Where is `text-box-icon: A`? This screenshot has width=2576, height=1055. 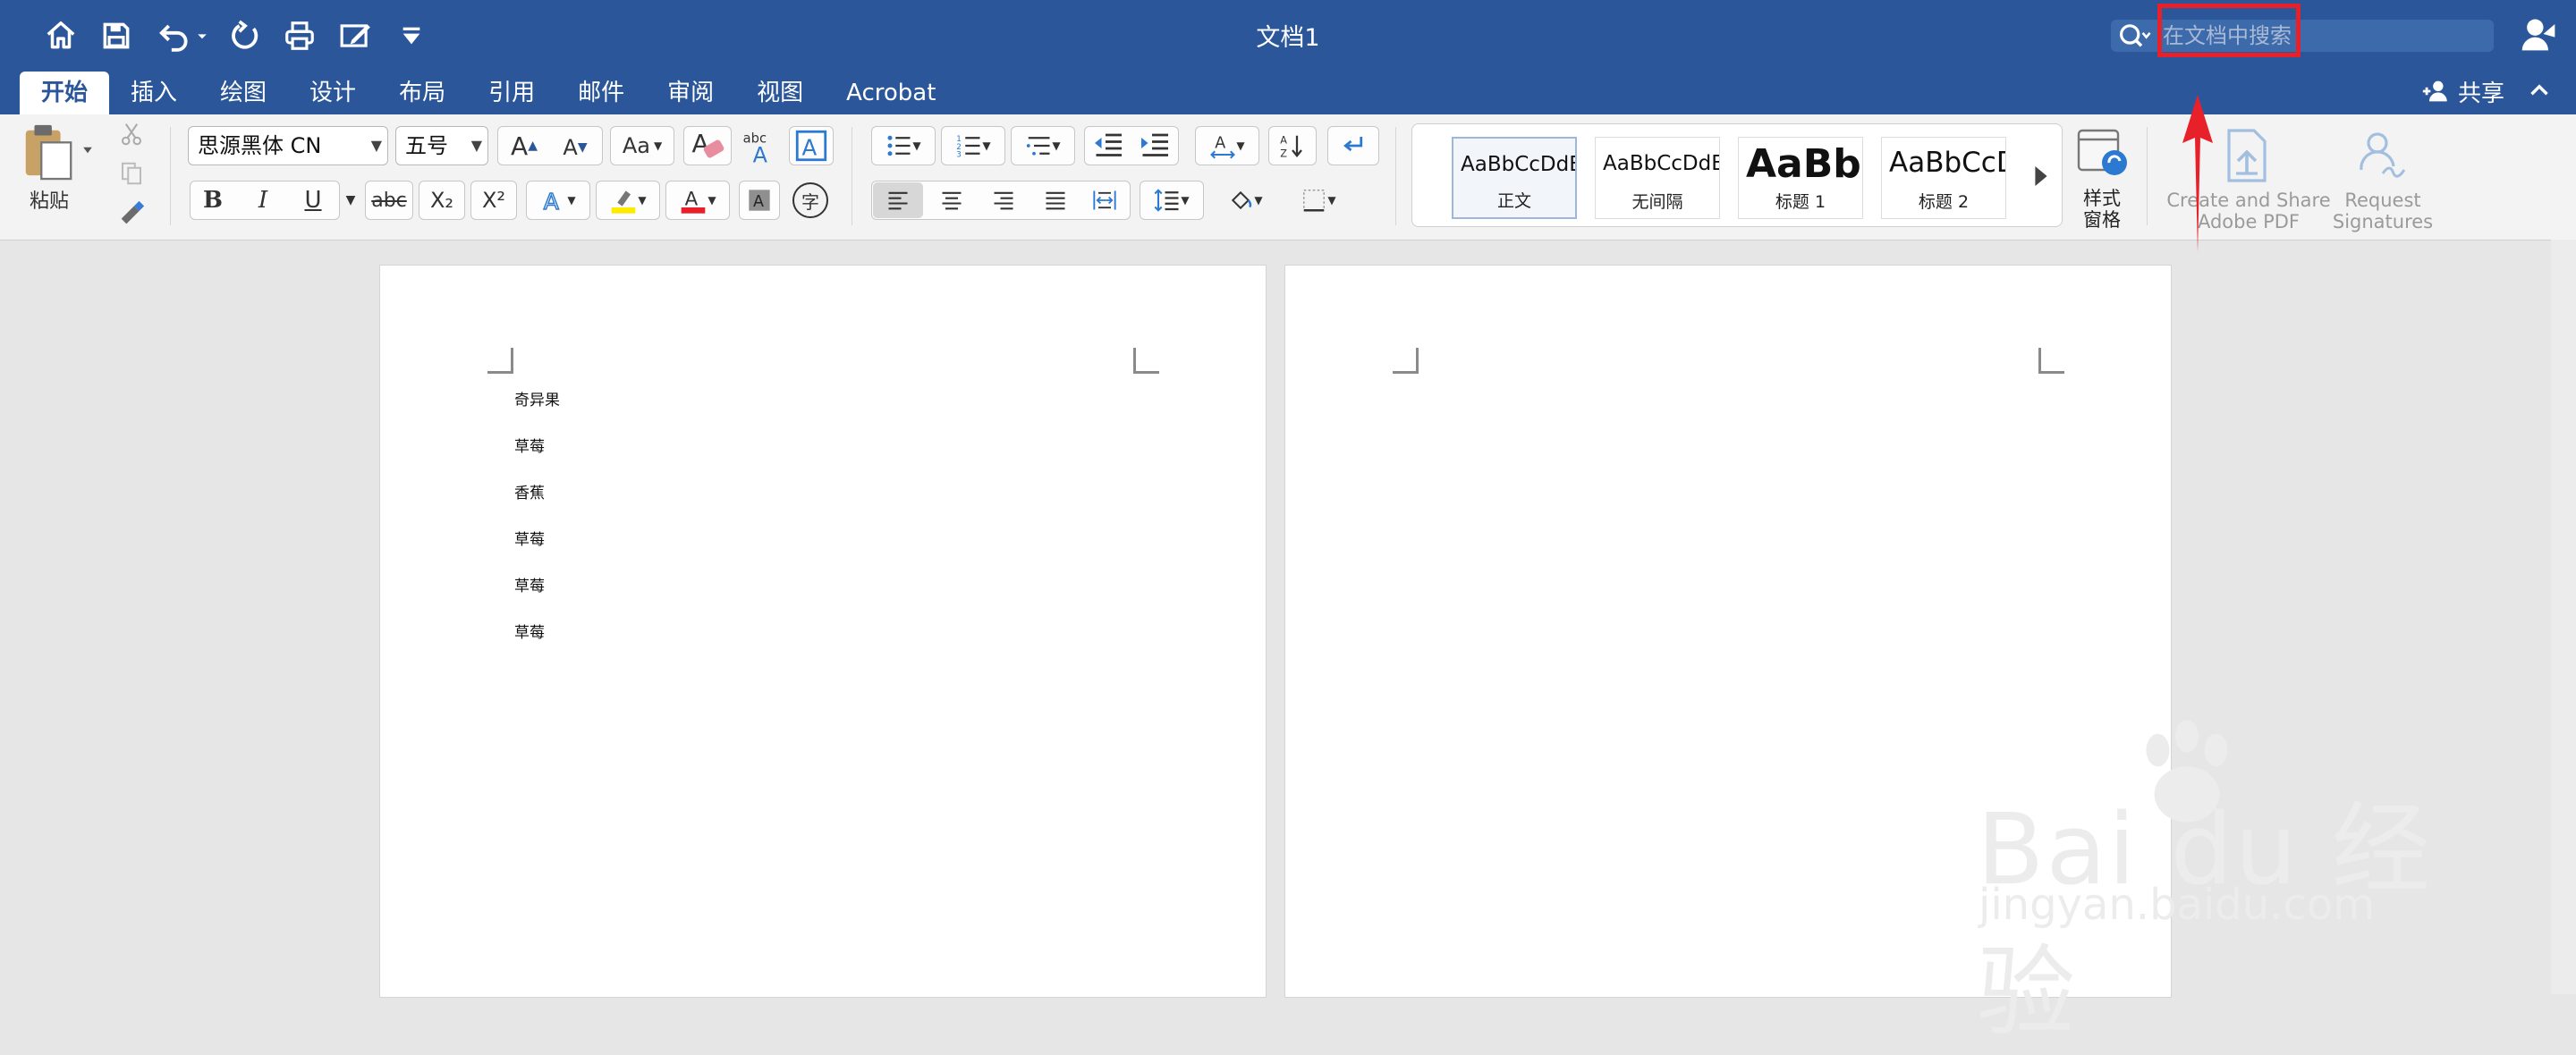 text-box-icon: A is located at coordinates (811, 145).